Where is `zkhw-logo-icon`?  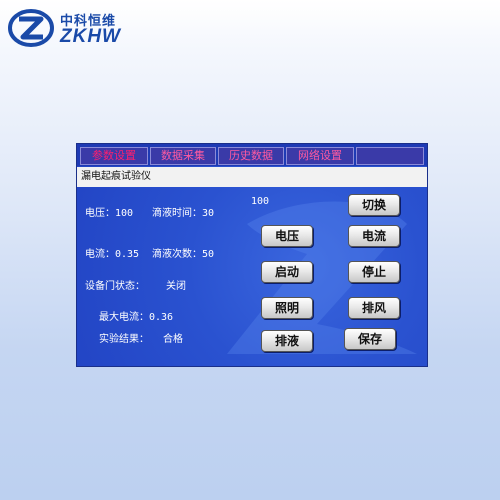
zkhw-logo-icon is located at coordinates (31, 28).